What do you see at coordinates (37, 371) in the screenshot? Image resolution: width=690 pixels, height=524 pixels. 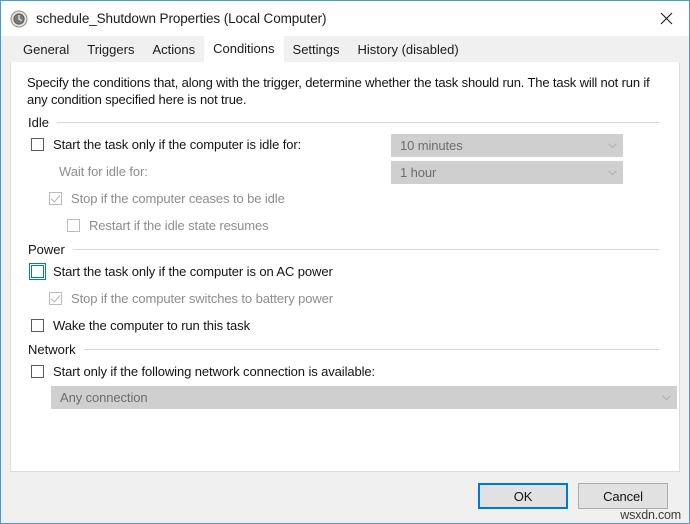 I see `checkbox-start-on-network` at bounding box center [37, 371].